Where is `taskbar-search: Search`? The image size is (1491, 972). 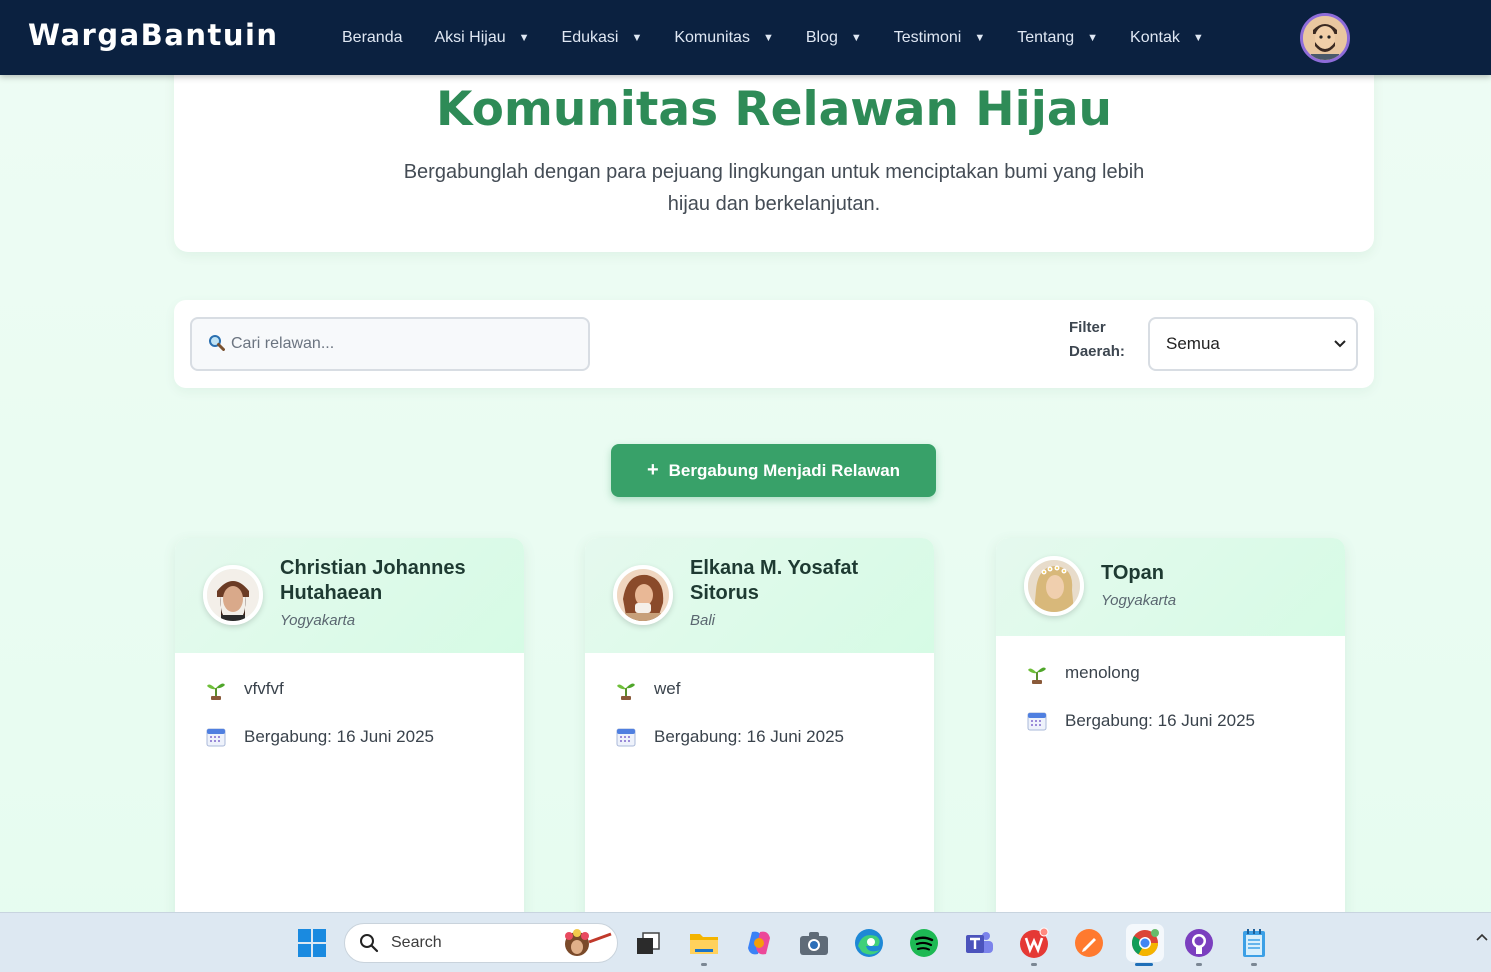
taskbar-search: Search is located at coordinates (481, 943).